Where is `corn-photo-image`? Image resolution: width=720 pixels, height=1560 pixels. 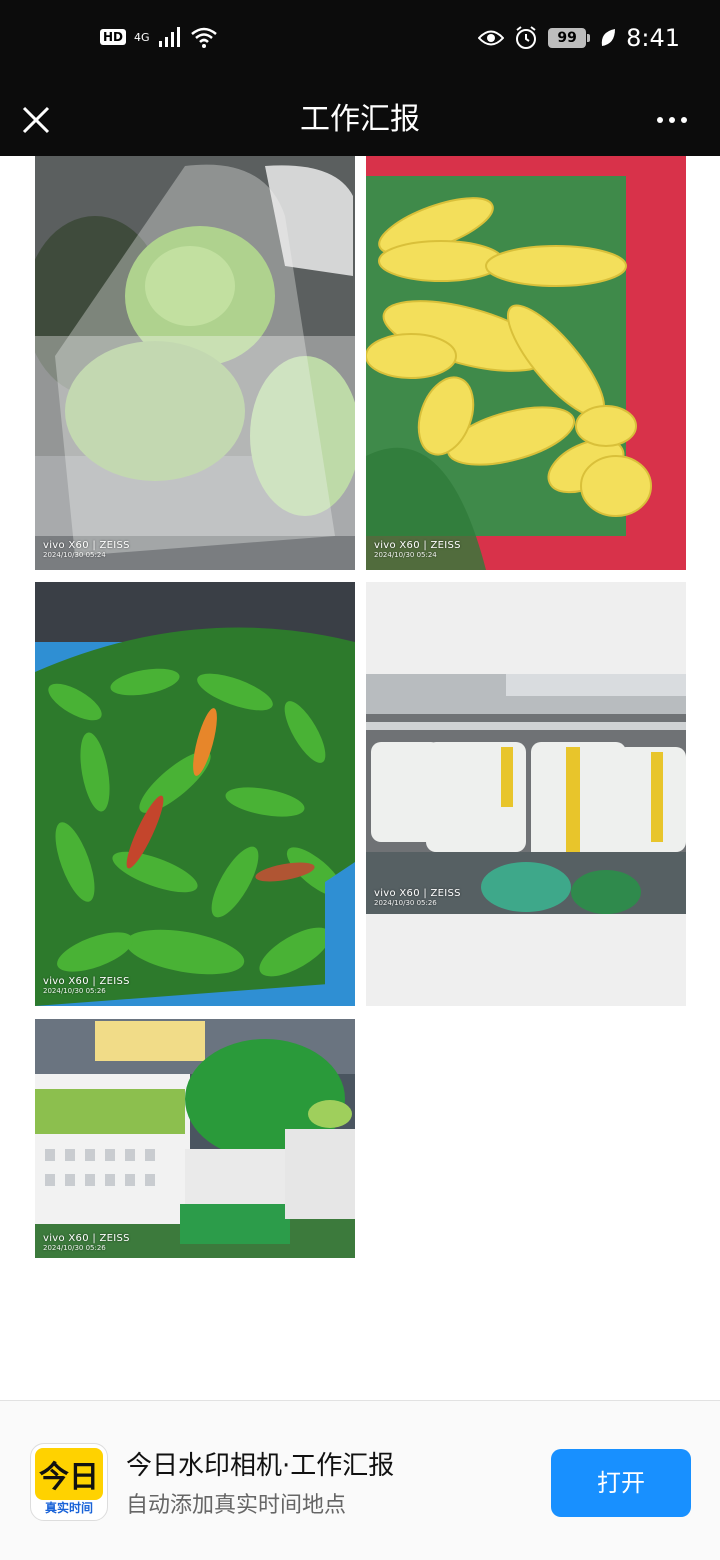 corn-photo-image is located at coordinates (526, 363).